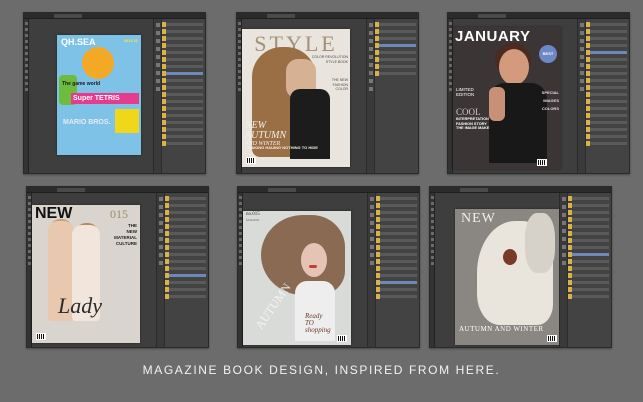  What do you see at coordinates (253, 220) in the screenshot?
I see `cover-sub: FASHION` at bounding box center [253, 220].